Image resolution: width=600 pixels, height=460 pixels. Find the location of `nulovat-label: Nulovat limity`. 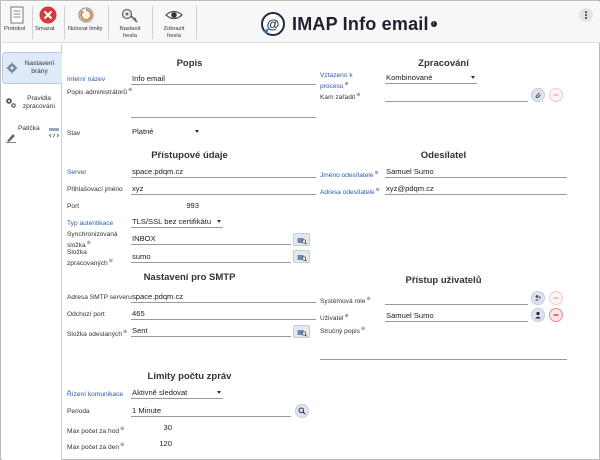

nulovat-label: Nulovat limity is located at coordinates (85, 29).